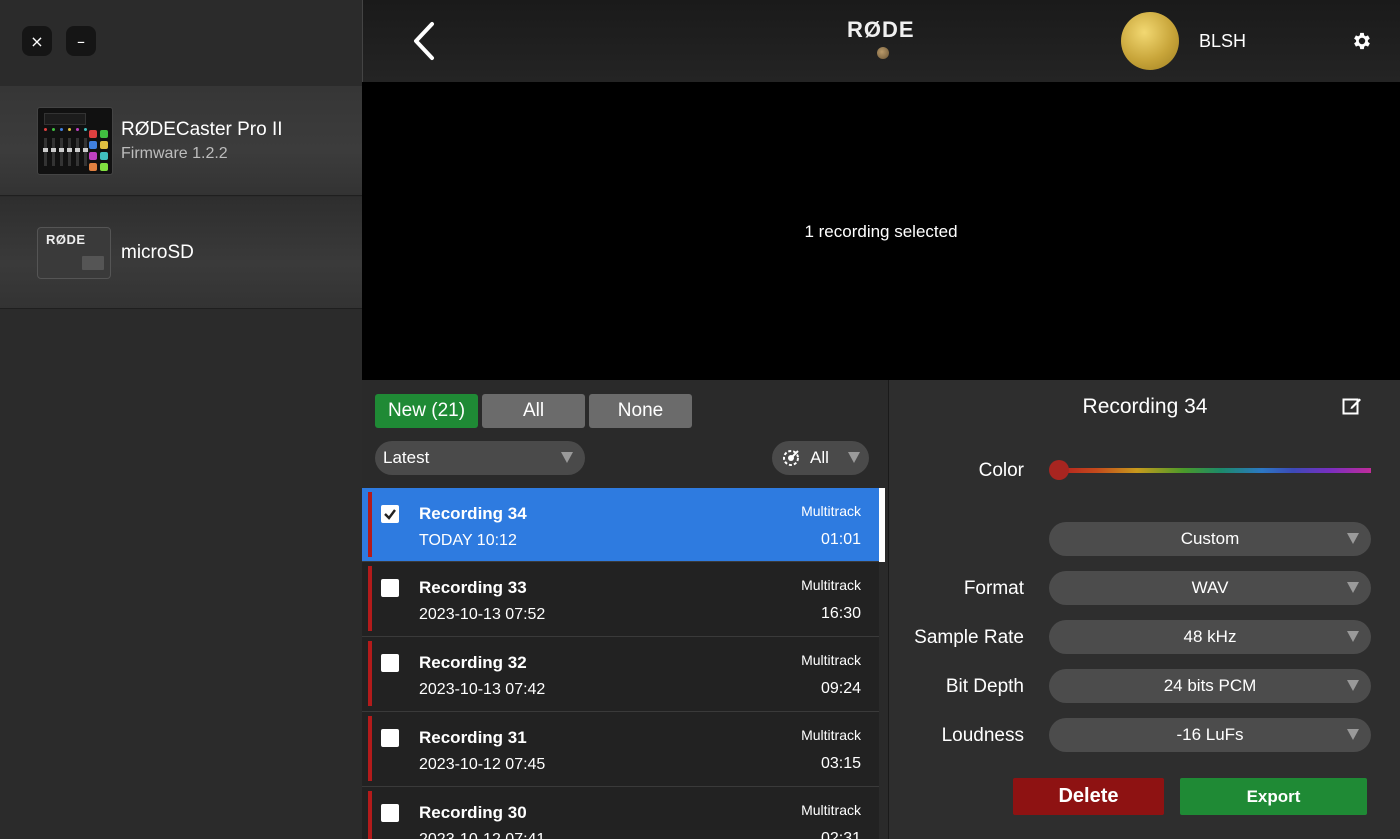  I want to click on sort-dropdown: Latest, so click(480, 458).